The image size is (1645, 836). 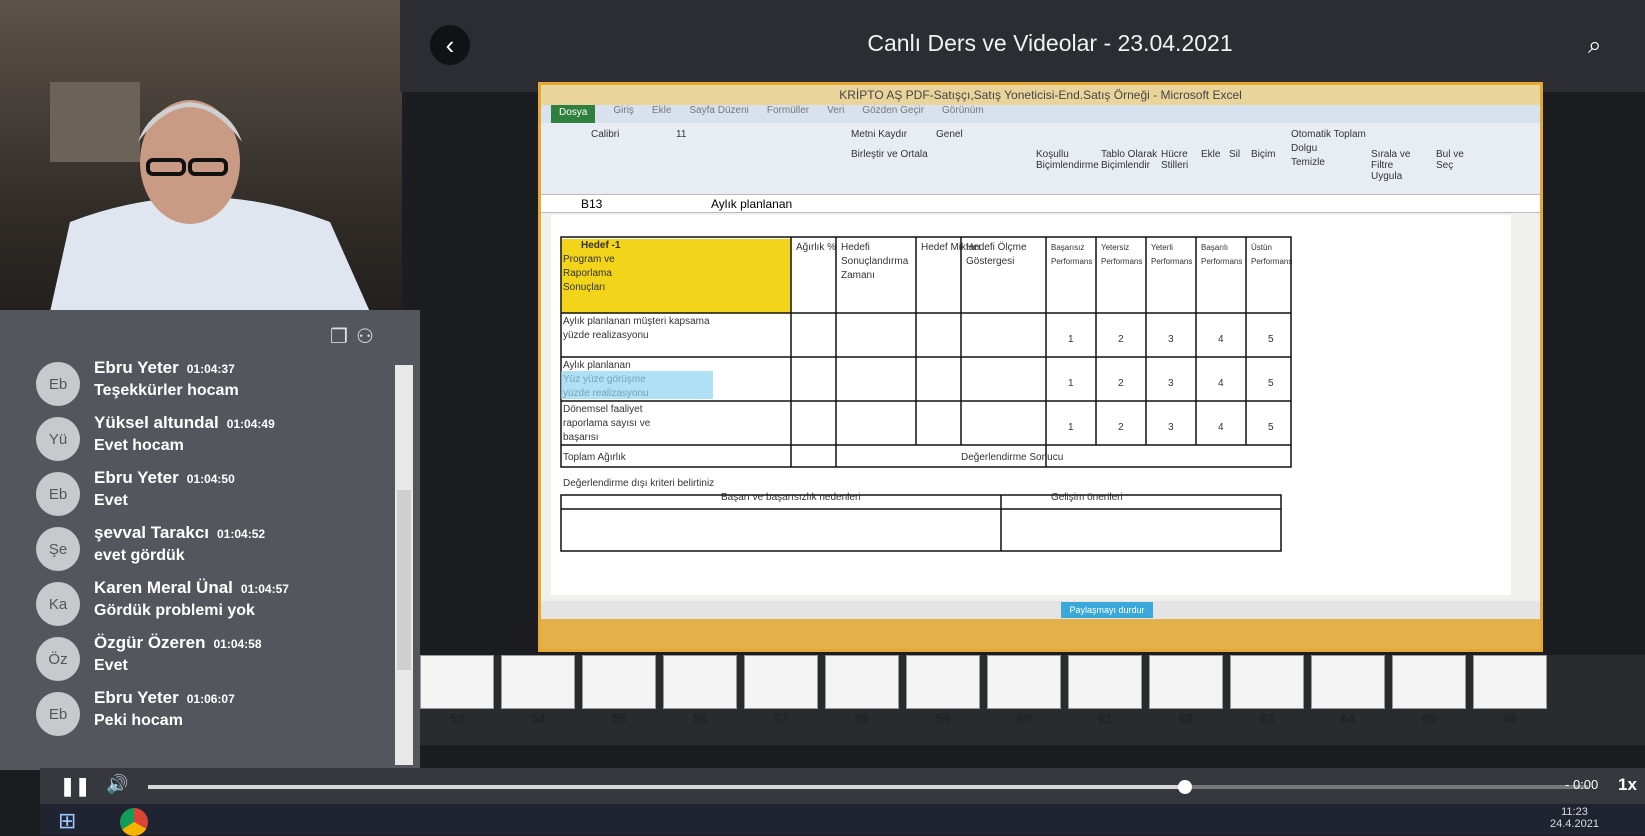 I want to click on chrome-icon, so click(x=134, y=822).